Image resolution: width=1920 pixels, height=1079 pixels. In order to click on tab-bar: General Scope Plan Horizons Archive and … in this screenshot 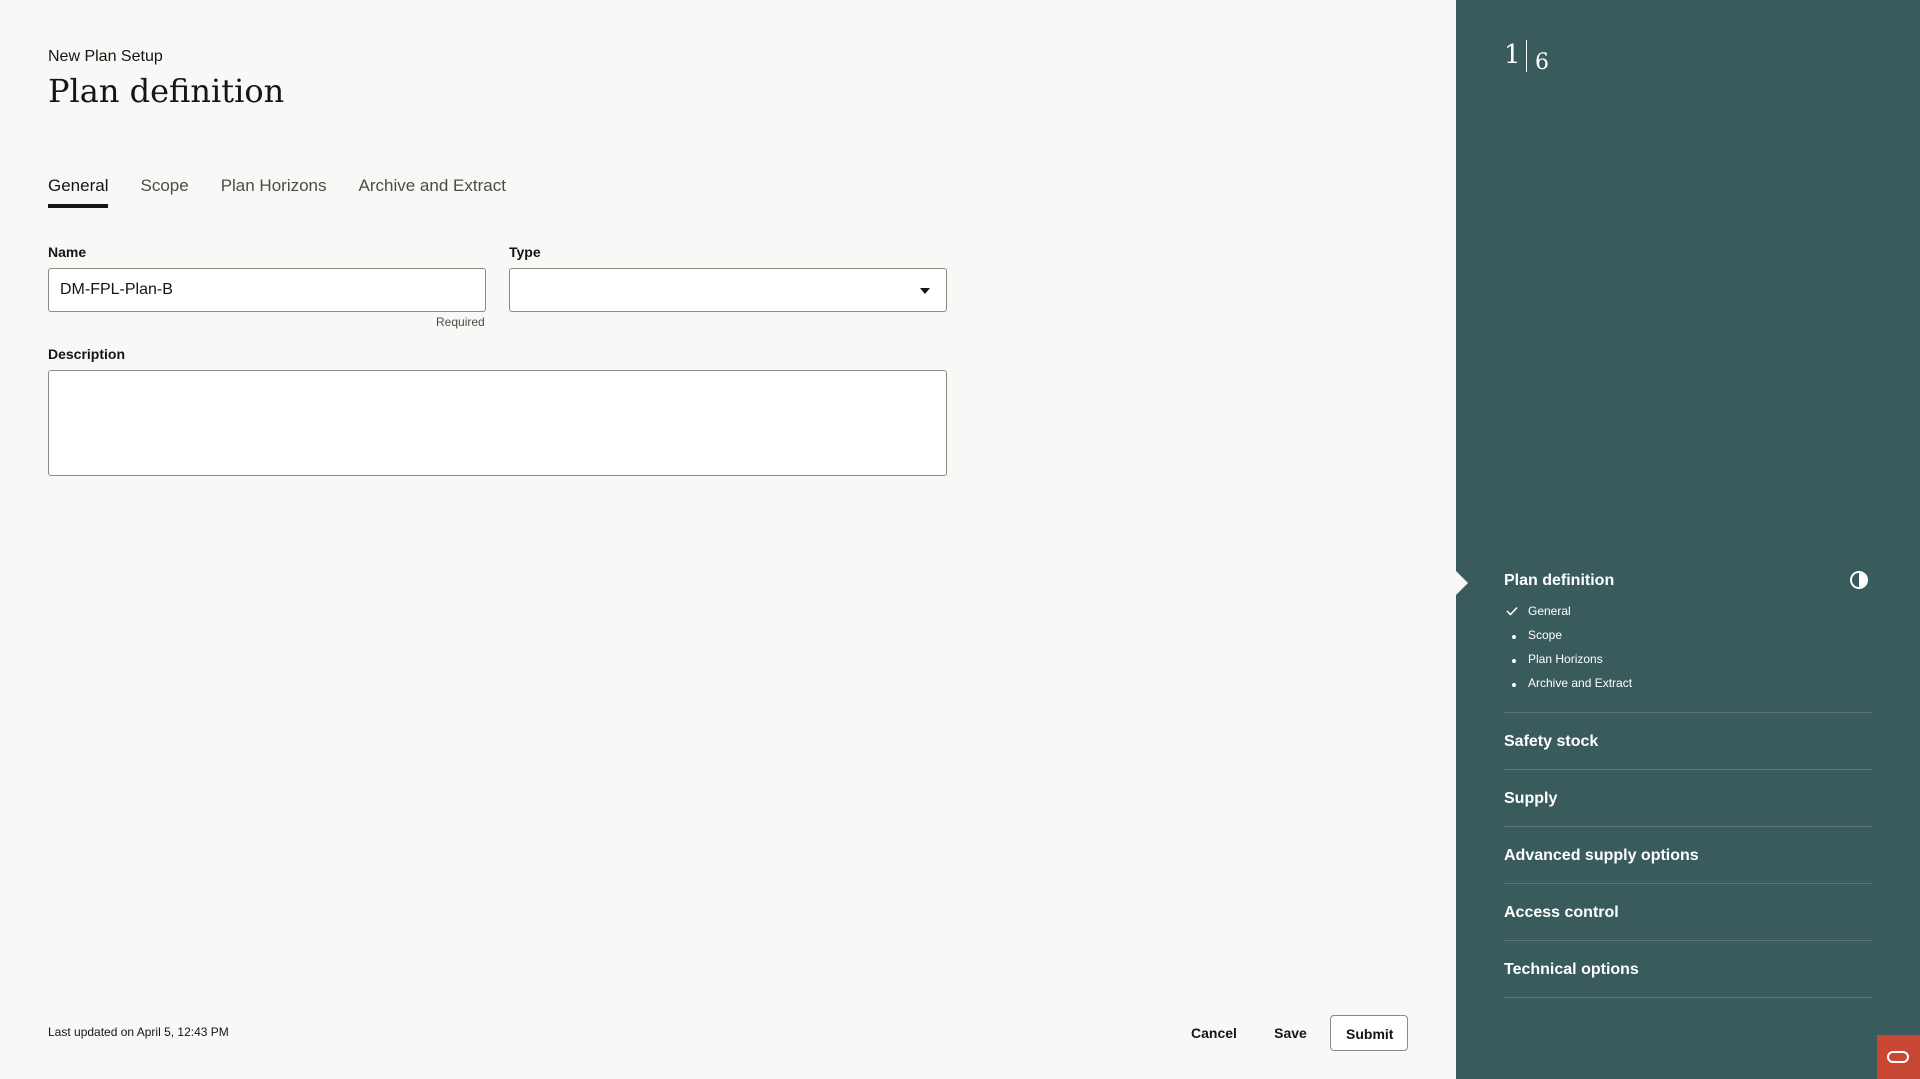, I will do `click(277, 190)`.